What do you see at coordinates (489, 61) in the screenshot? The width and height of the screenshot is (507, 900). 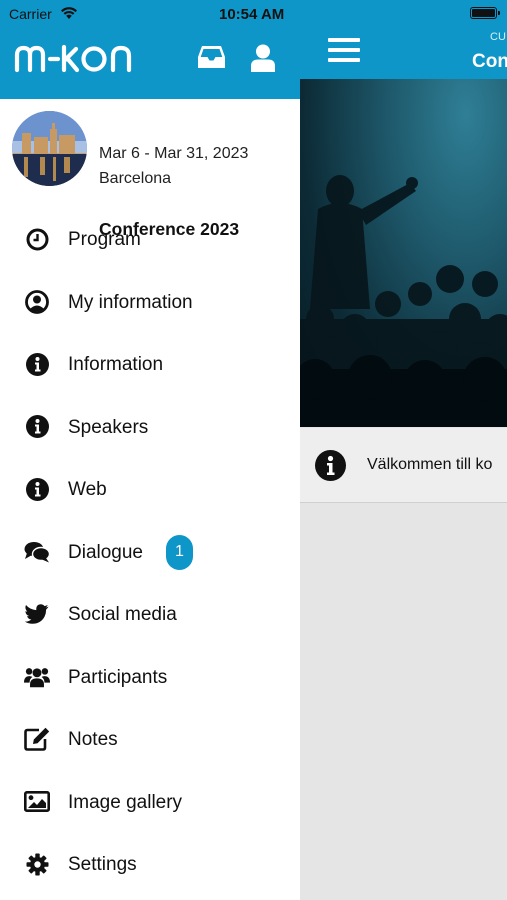 I see `header-title: Con` at bounding box center [489, 61].